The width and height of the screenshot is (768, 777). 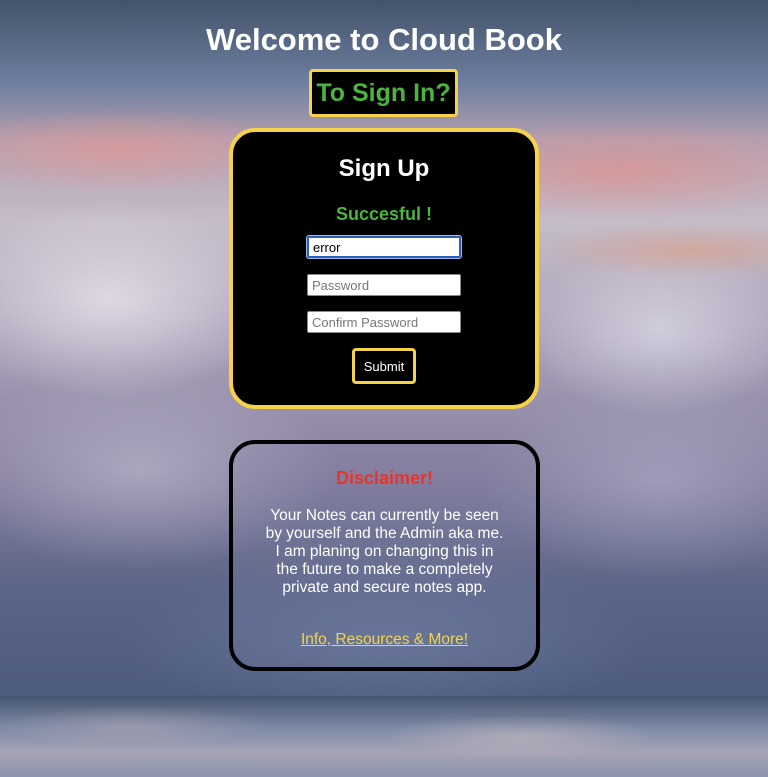 I want to click on cloud-background-strip, so click(x=384, y=736).